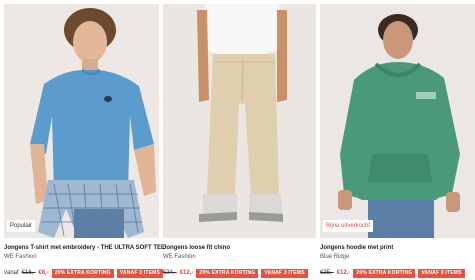 The width and height of the screenshot is (475, 280). Describe the element at coordinates (348, 226) in the screenshot. I see `low-stock-badge: Bijna uitverkocht` at that location.